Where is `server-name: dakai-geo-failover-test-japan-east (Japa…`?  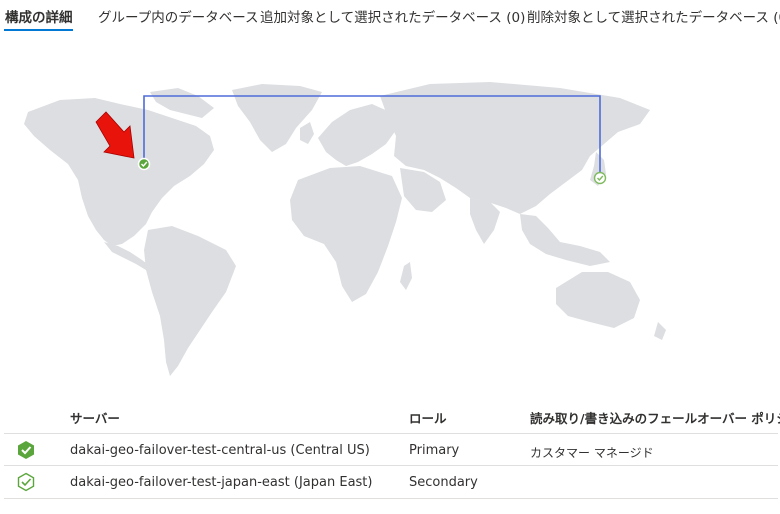
server-name: dakai-geo-failover-test-japan-east (Japa… is located at coordinates (221, 482).